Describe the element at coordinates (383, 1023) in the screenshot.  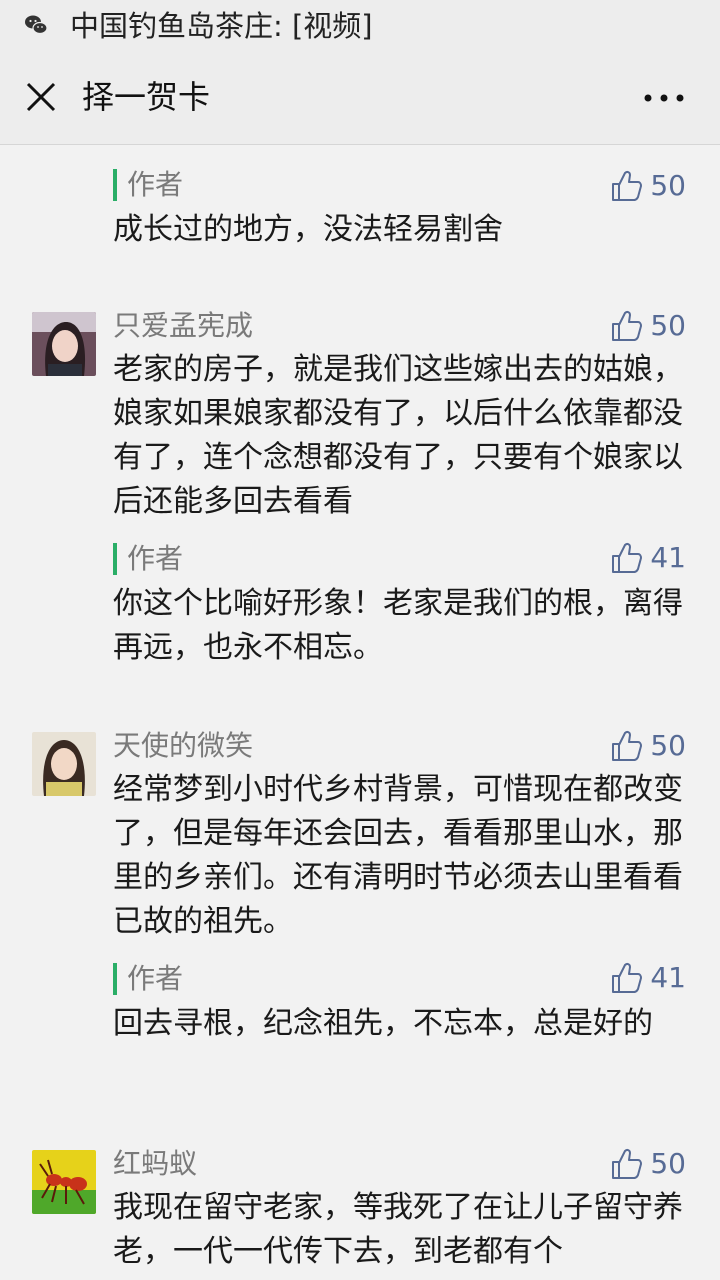
I see `reply-text: 回去寻根，纪念祖先，不忘本，总是好的` at that location.